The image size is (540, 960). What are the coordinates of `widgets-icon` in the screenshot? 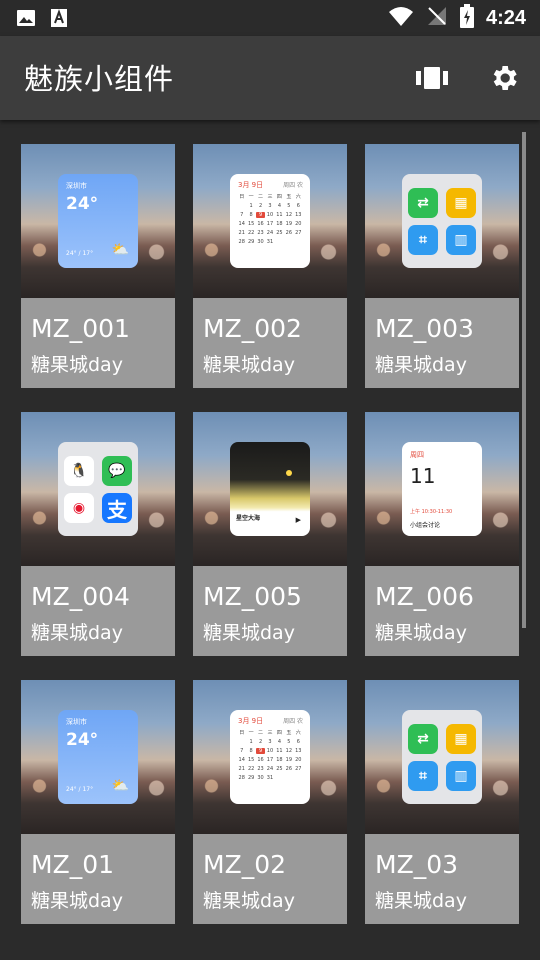 It's located at (432, 78).